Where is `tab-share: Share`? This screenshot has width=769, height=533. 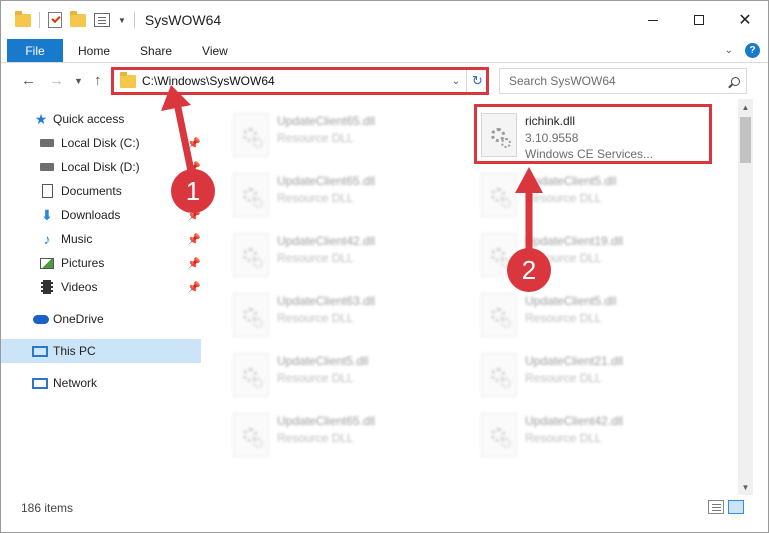
tab-share: Share is located at coordinates (156, 50).